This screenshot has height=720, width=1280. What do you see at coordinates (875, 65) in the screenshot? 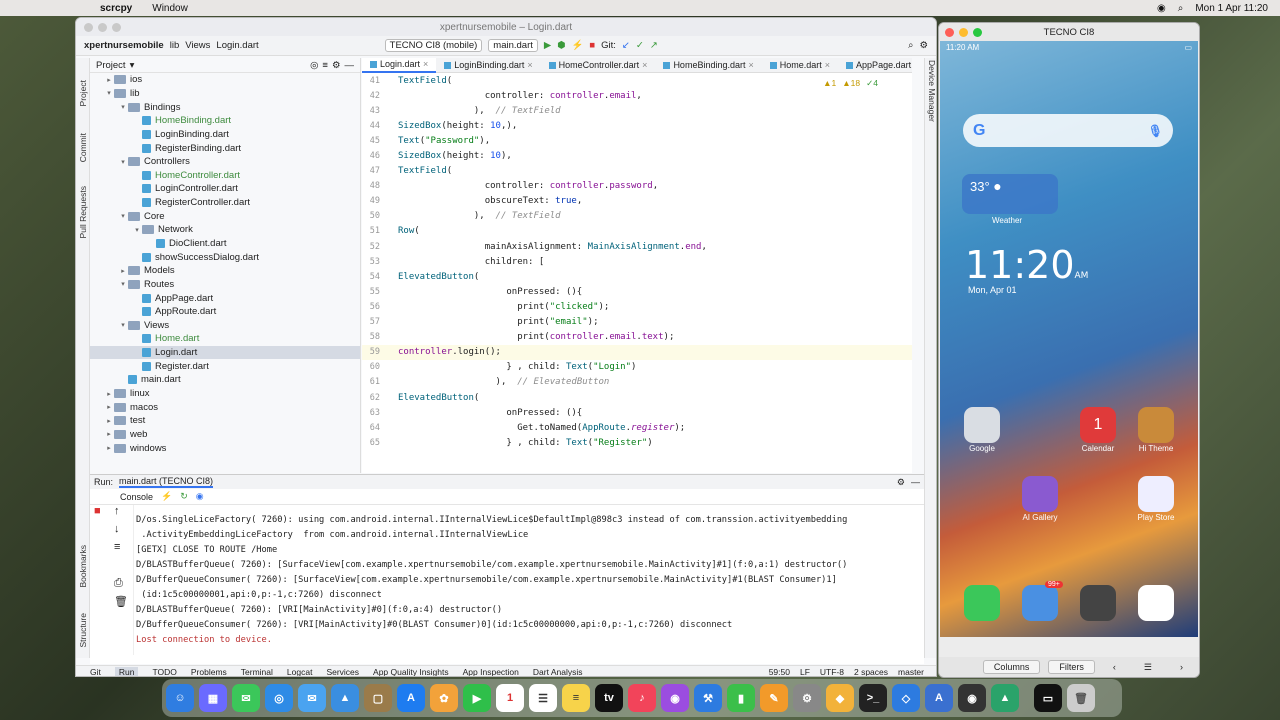
I see `editor-tab: AppPage.dart×` at bounding box center [875, 65].